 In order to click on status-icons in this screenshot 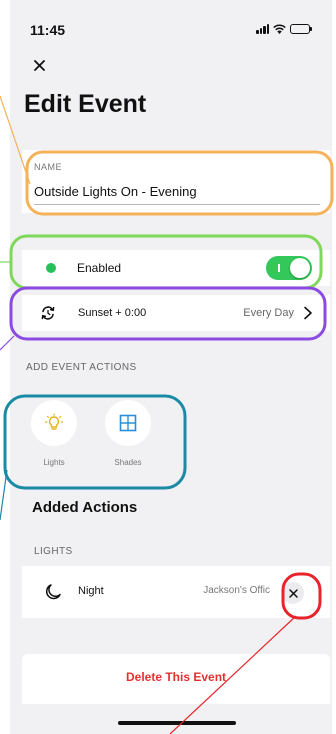, I will do `click(284, 29)`.